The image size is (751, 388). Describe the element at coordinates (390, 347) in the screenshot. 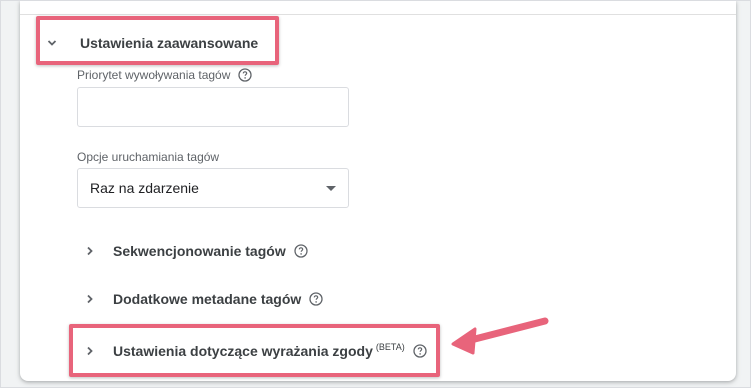

I see `beta-badge: (BETA)` at that location.